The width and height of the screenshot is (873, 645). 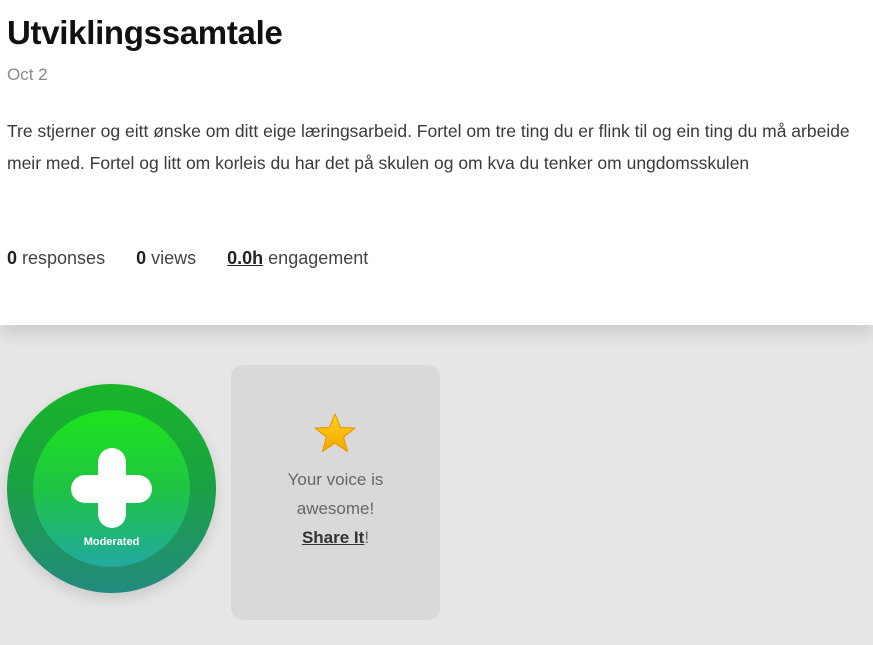 I want to click on share-suffix: !, so click(x=367, y=537).